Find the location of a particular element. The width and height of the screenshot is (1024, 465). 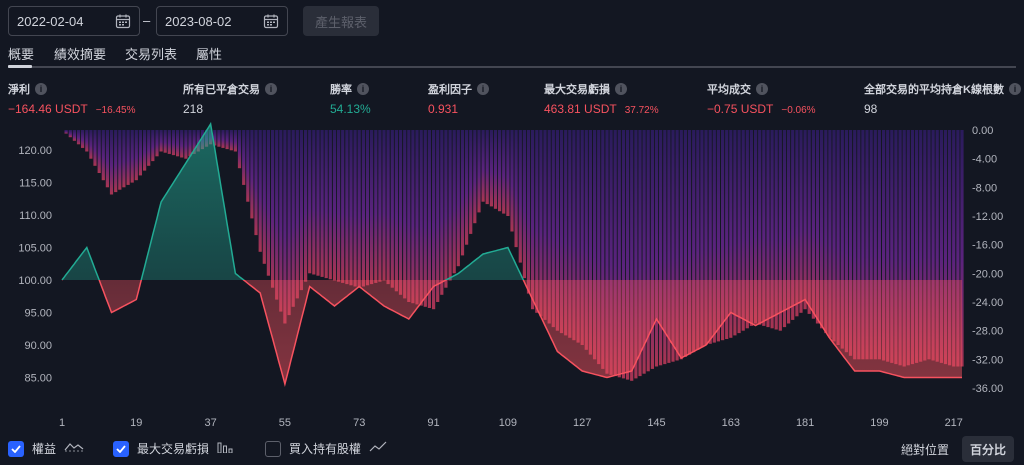

stat-value: 98 is located at coordinates (871, 109).